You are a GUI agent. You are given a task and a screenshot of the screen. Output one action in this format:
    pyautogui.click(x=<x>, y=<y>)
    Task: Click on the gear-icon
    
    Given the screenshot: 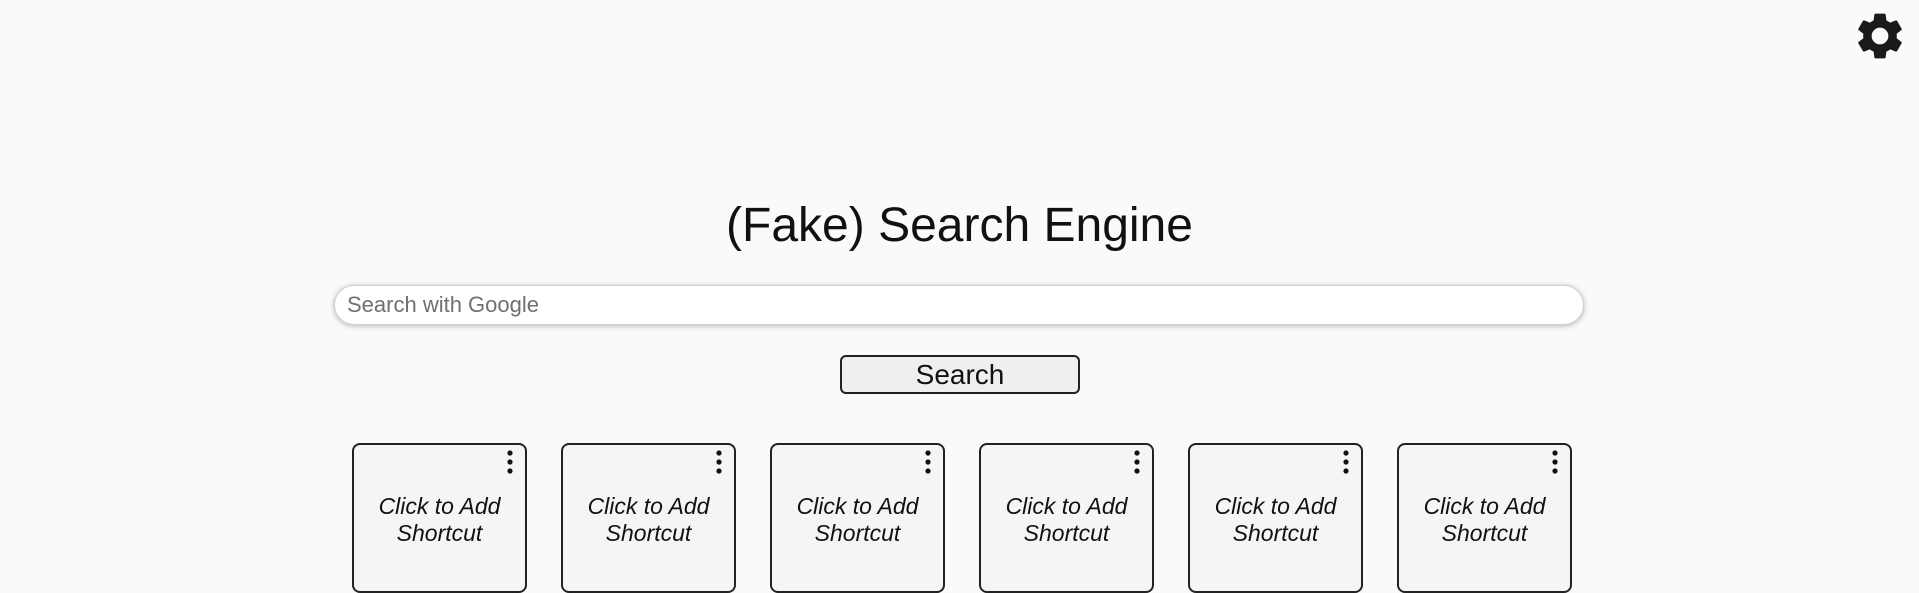 What is the action you would take?
    pyautogui.click(x=1880, y=36)
    